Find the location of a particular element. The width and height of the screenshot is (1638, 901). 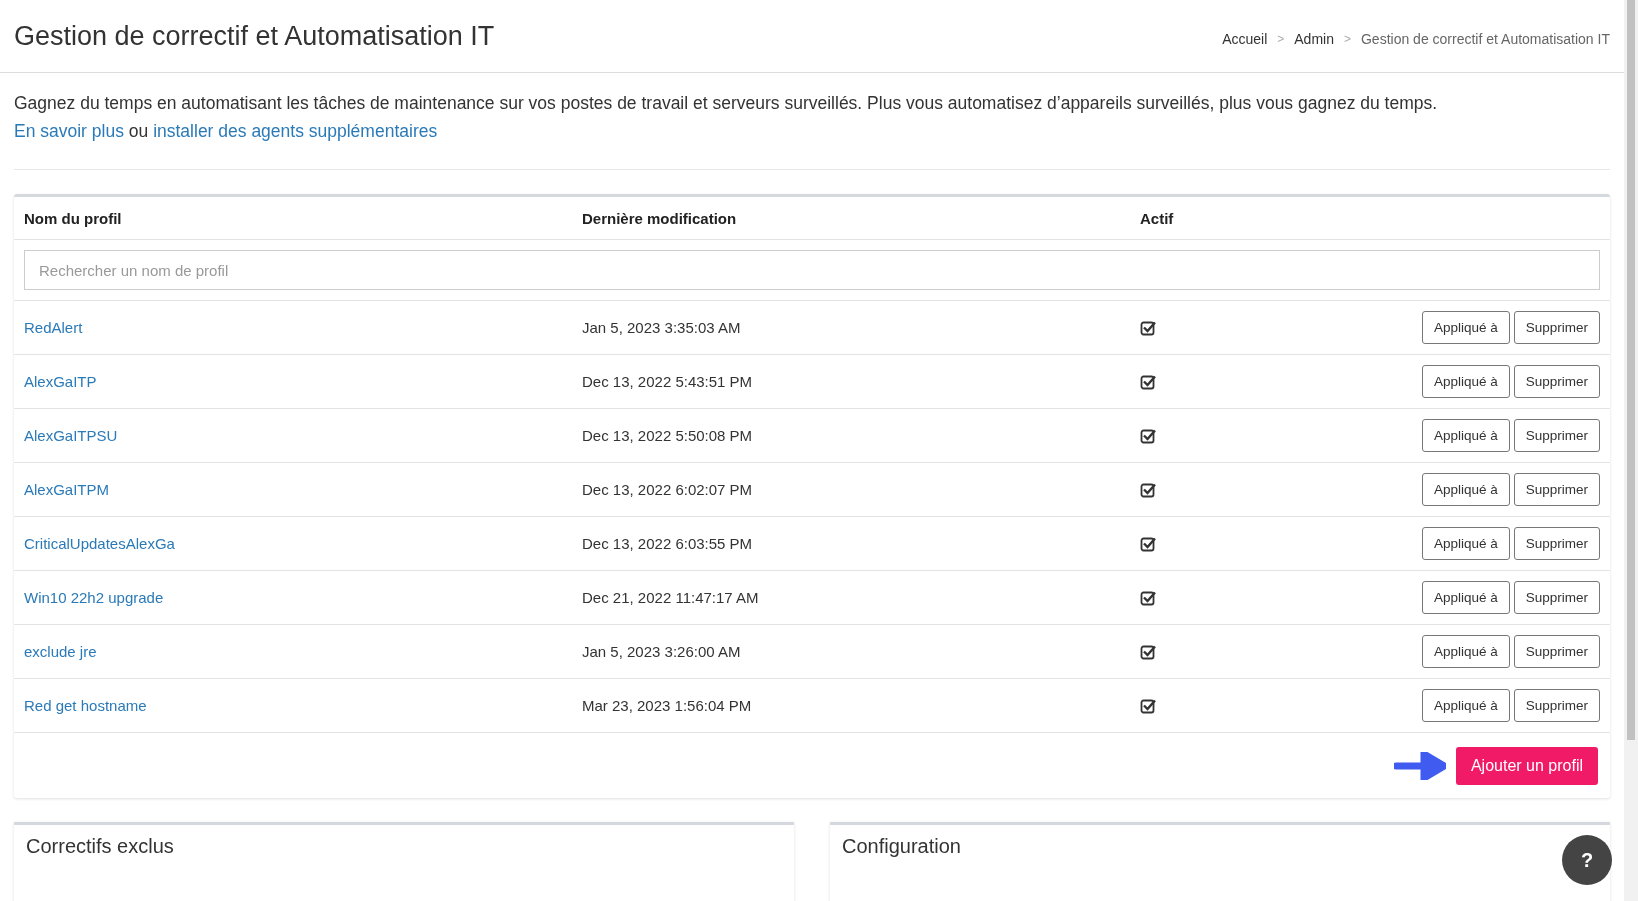

help-button: ? is located at coordinates (1587, 860).